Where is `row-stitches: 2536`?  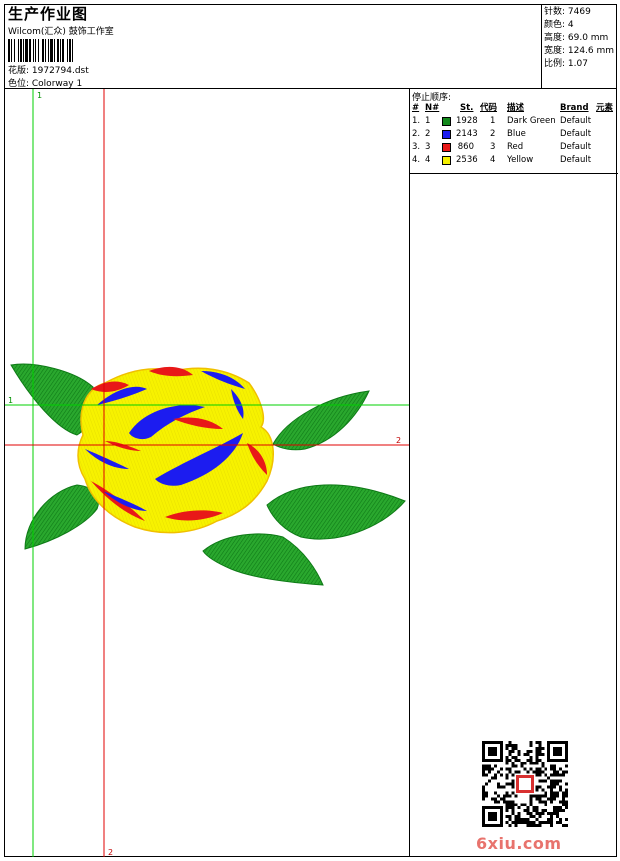
row-stitches: 2536 is located at coordinates (467, 160).